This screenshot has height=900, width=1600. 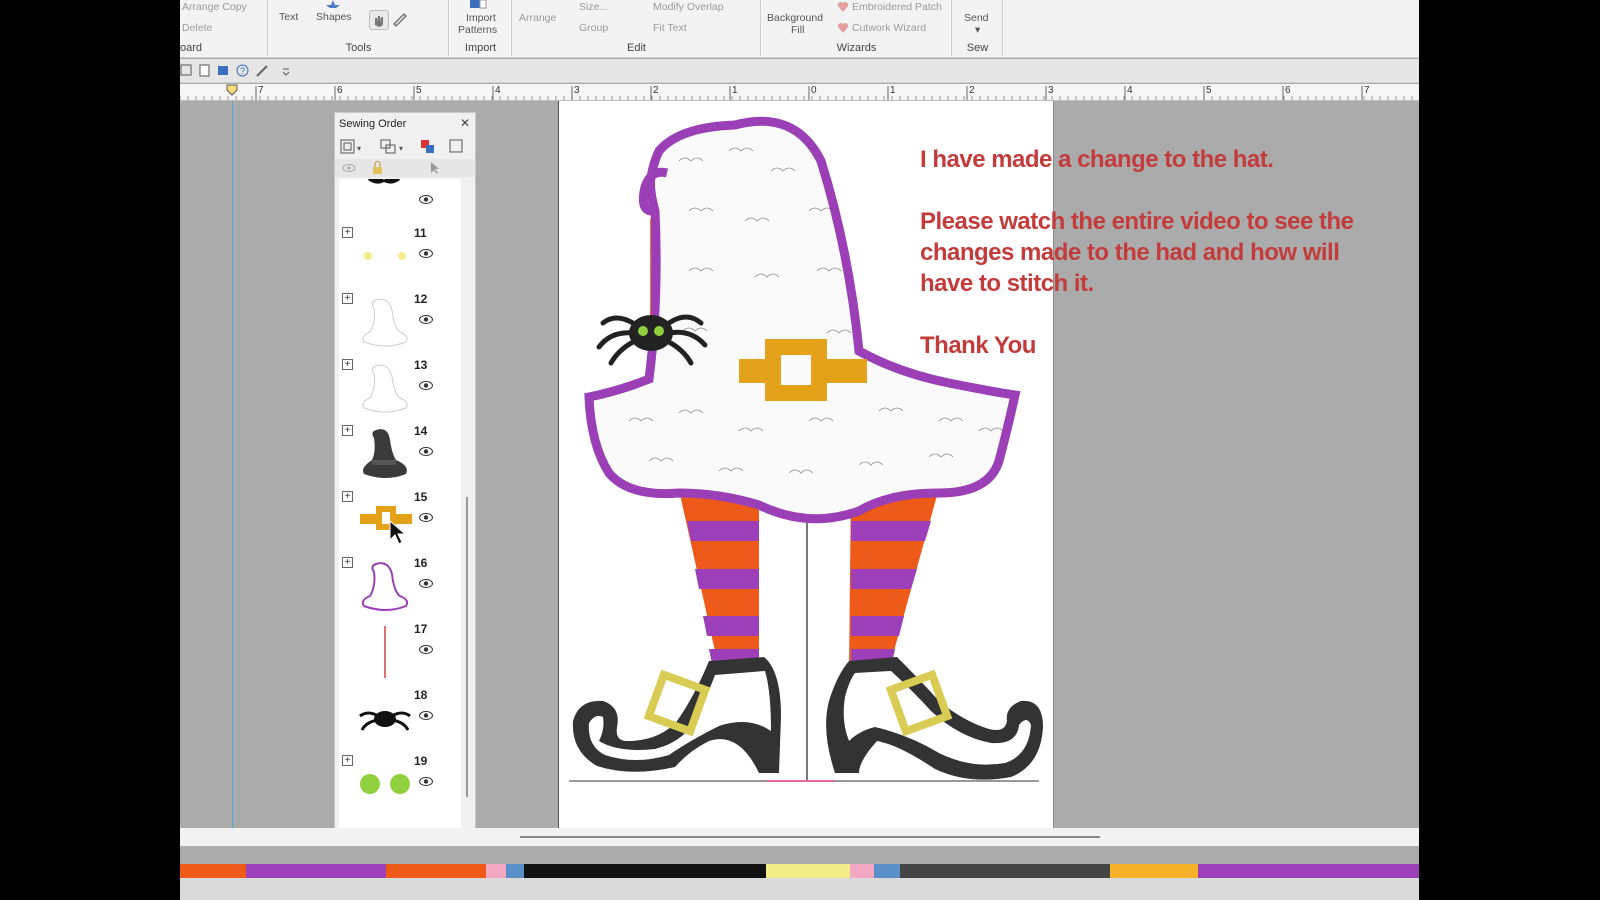 I want to click on ruler-label: 1, so click(x=735, y=90).